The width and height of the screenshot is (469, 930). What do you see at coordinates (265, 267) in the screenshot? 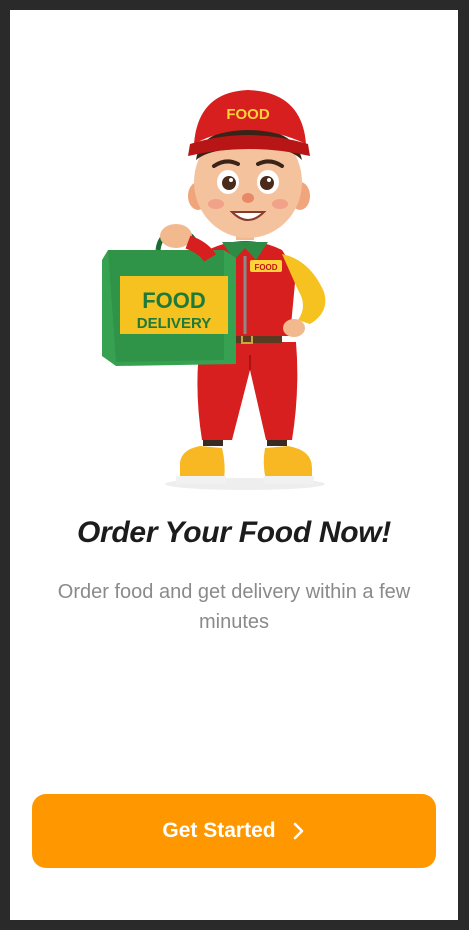
I see `chest-tag-text: FOOD` at bounding box center [265, 267].